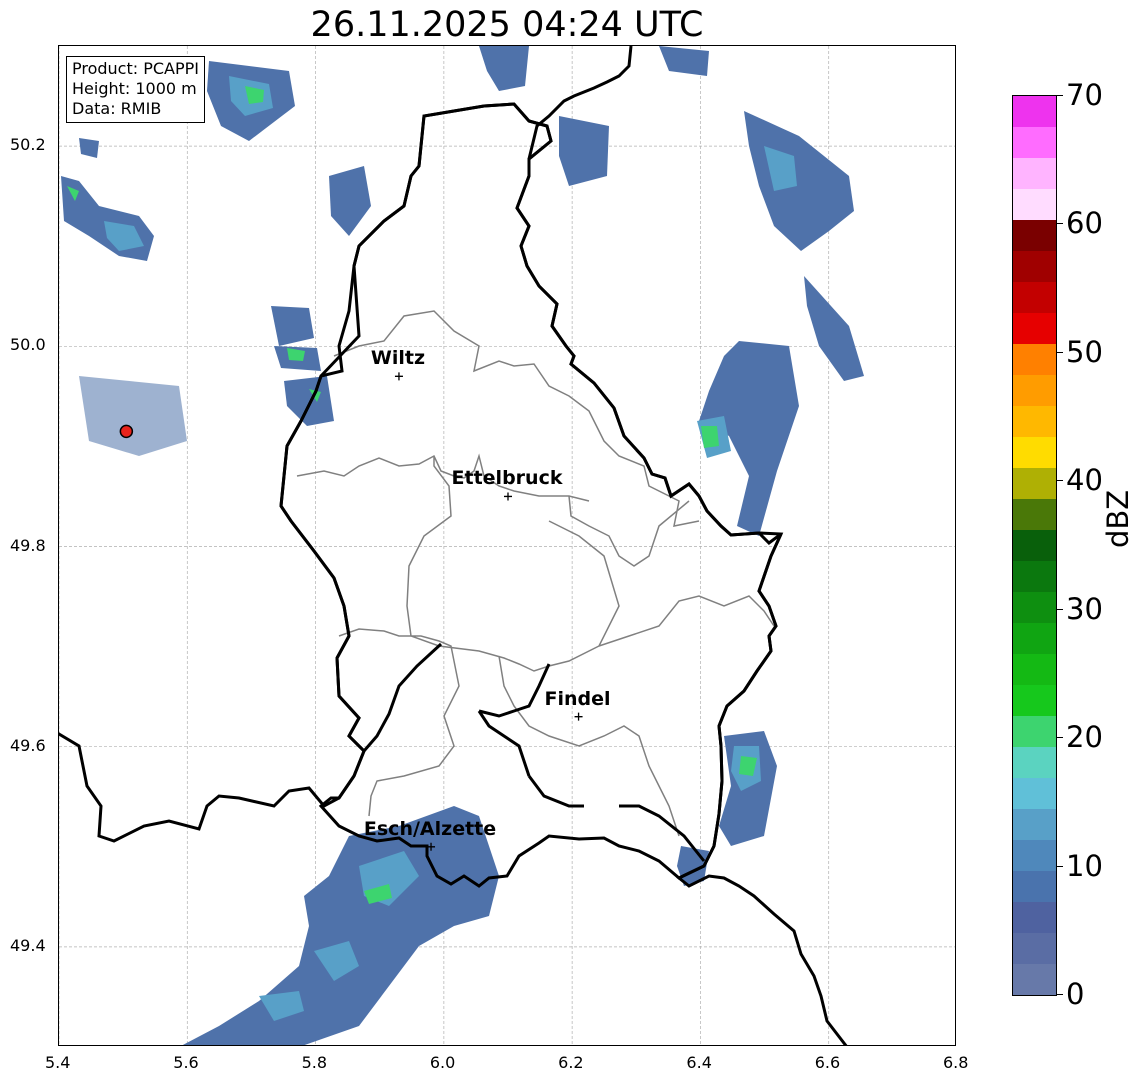 Image resolution: width=1145 pixels, height=1084 pixels. I want to click on colorbar-unit-label: dBZ, so click(1118, 518).